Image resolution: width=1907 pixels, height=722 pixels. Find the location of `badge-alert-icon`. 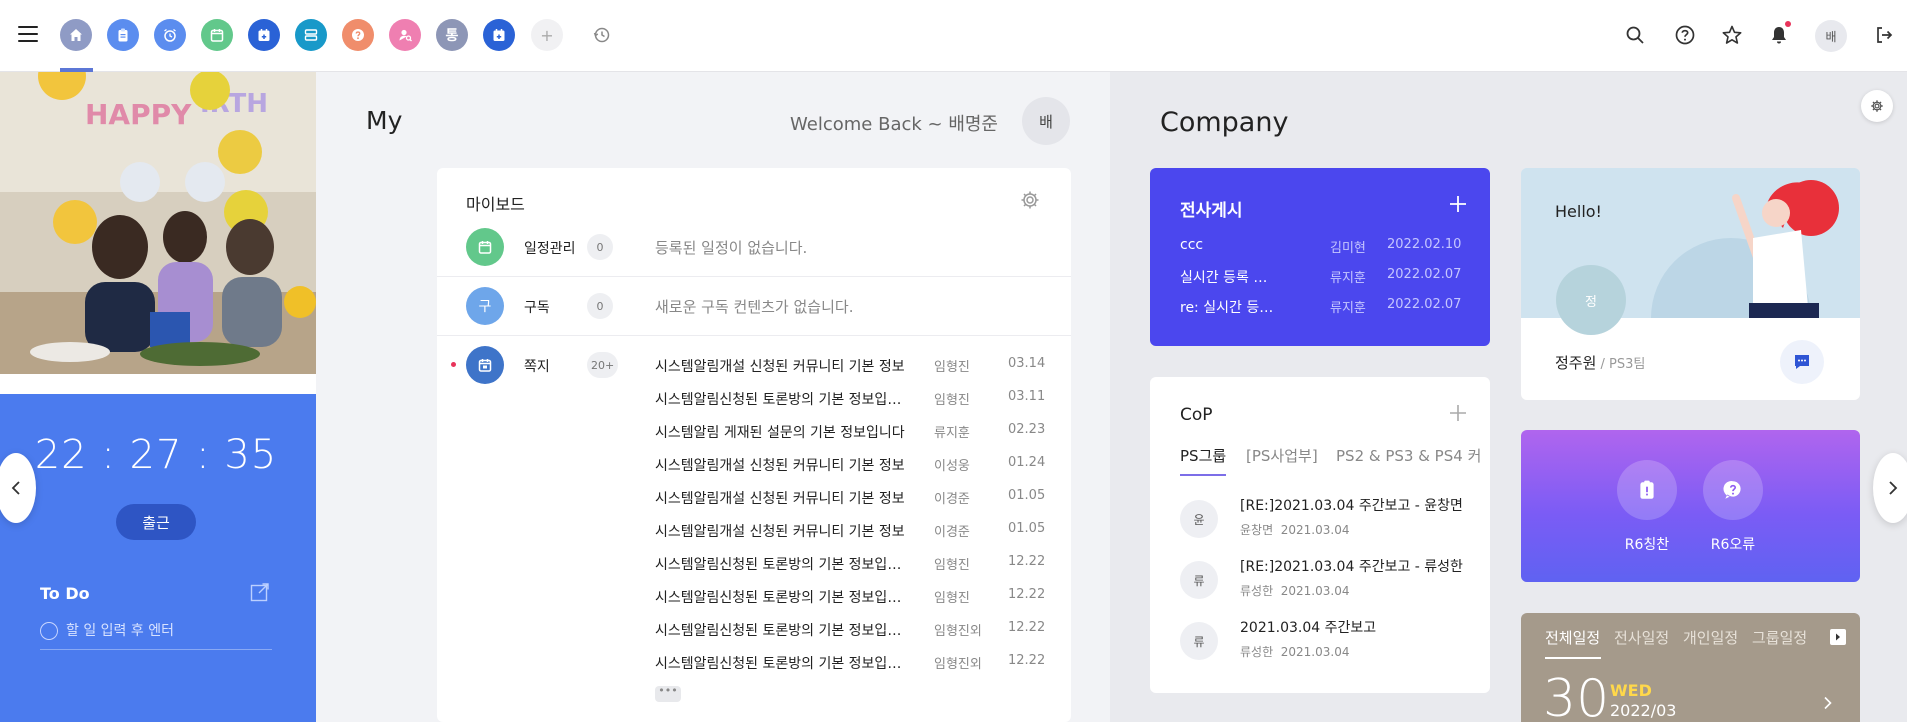

badge-alert-icon is located at coordinates (1647, 490).